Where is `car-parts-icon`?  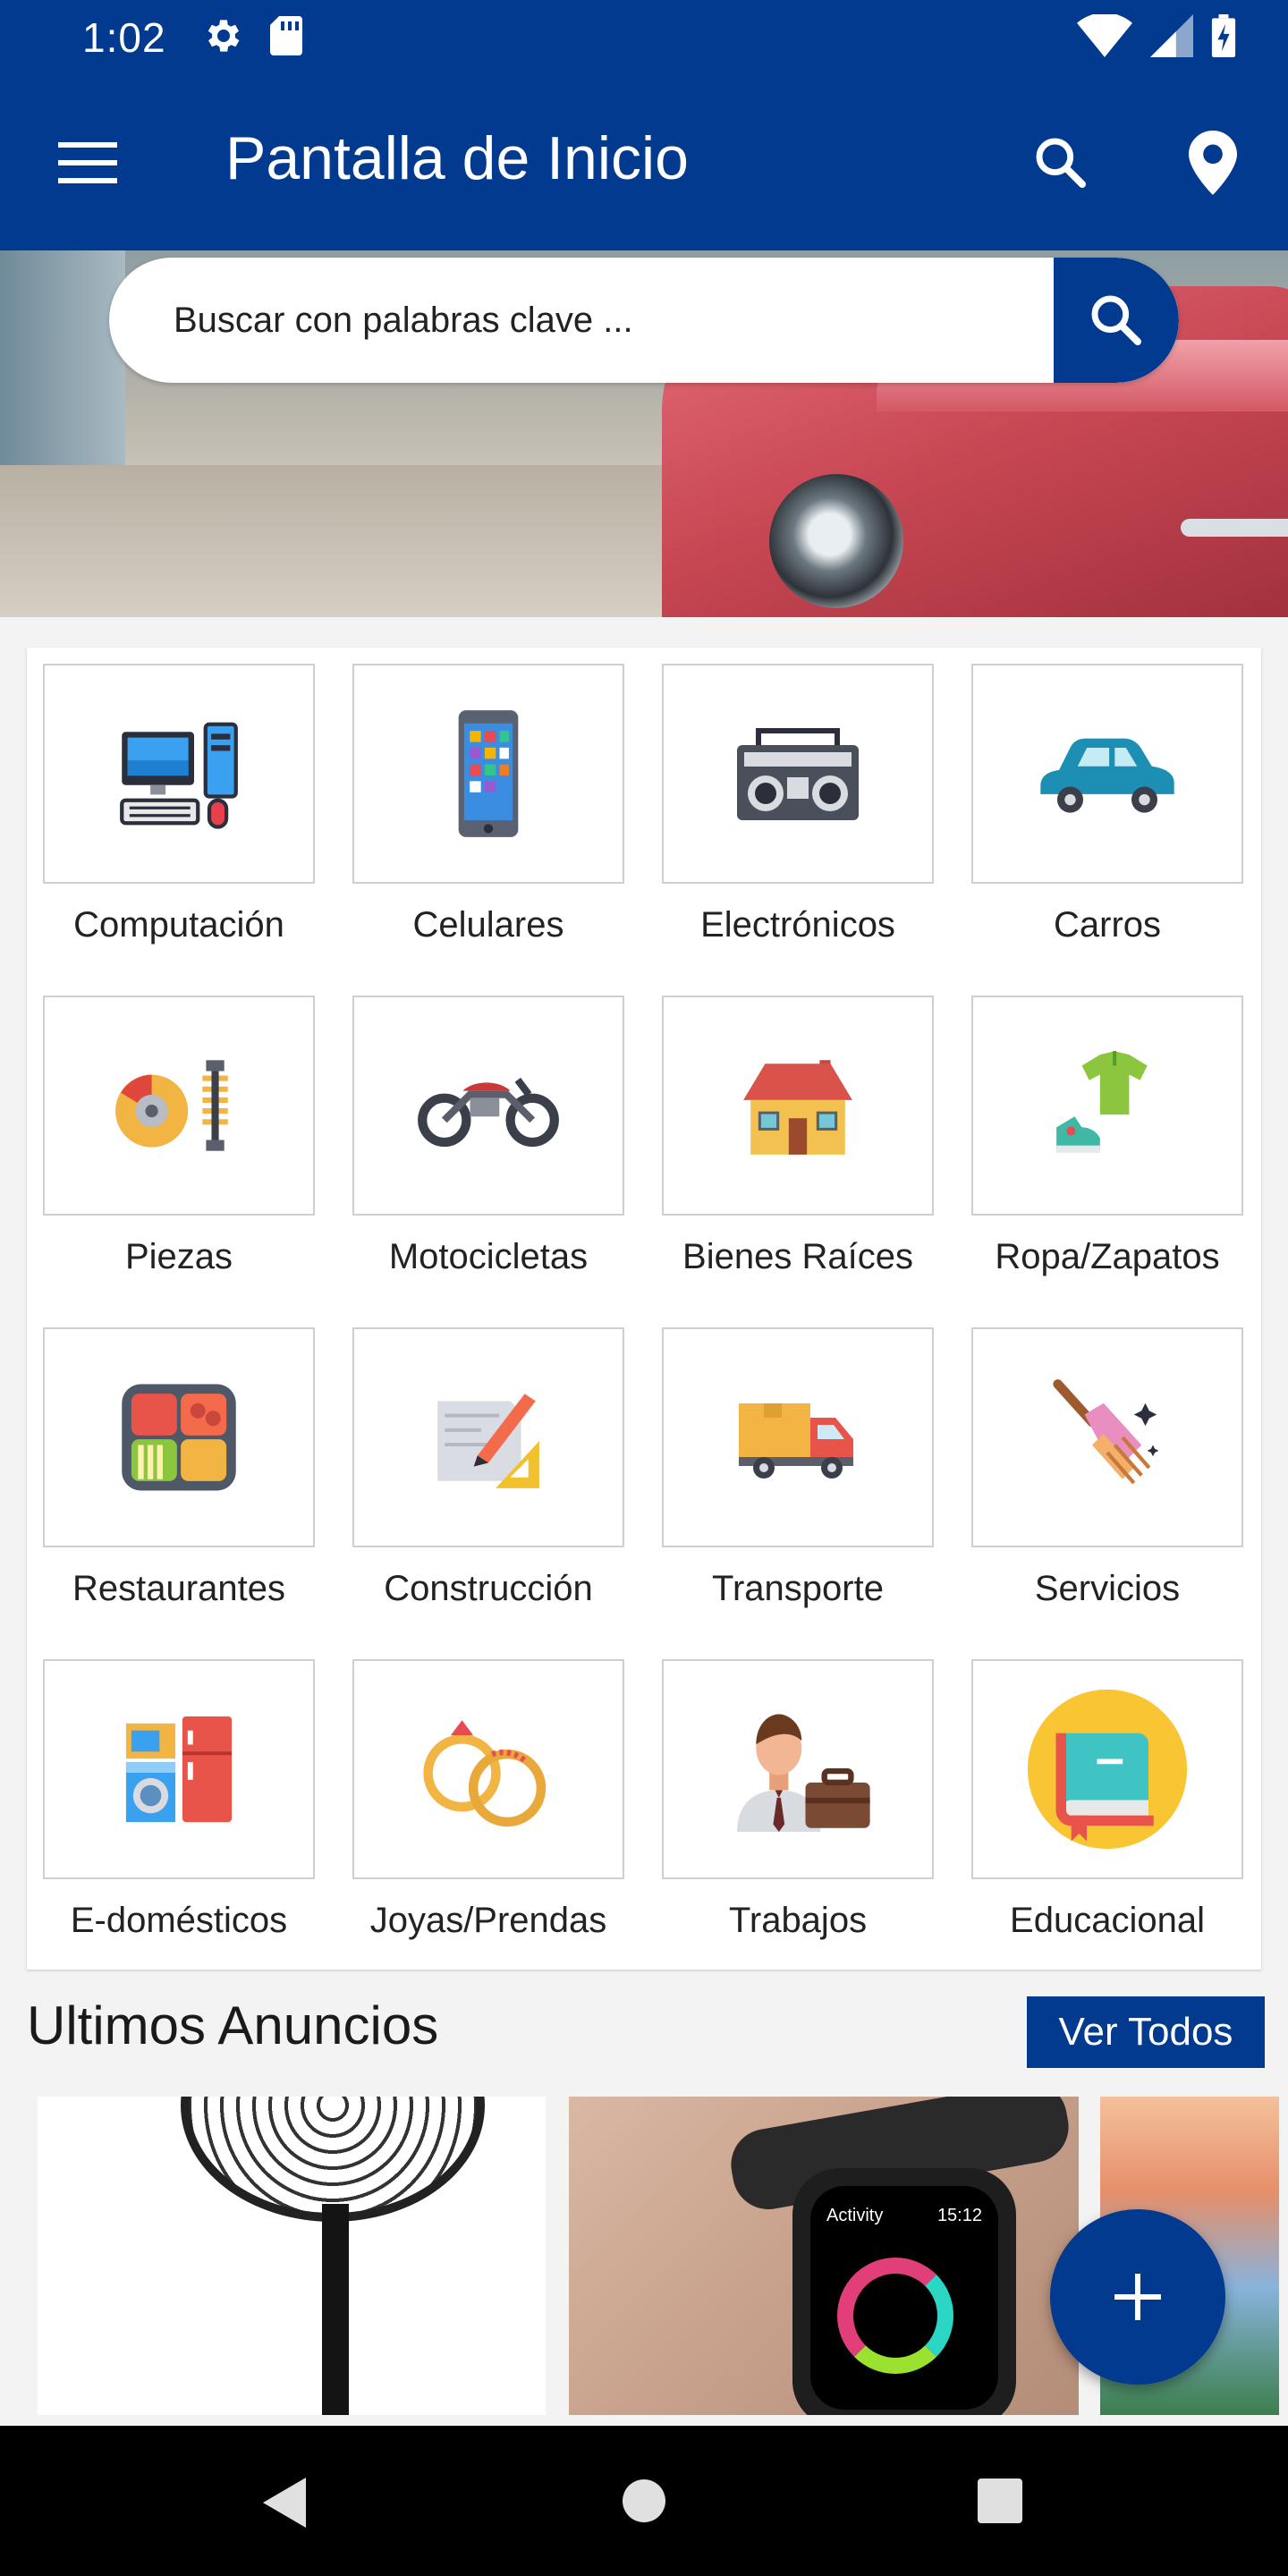 car-parts-icon is located at coordinates (171, 1105).